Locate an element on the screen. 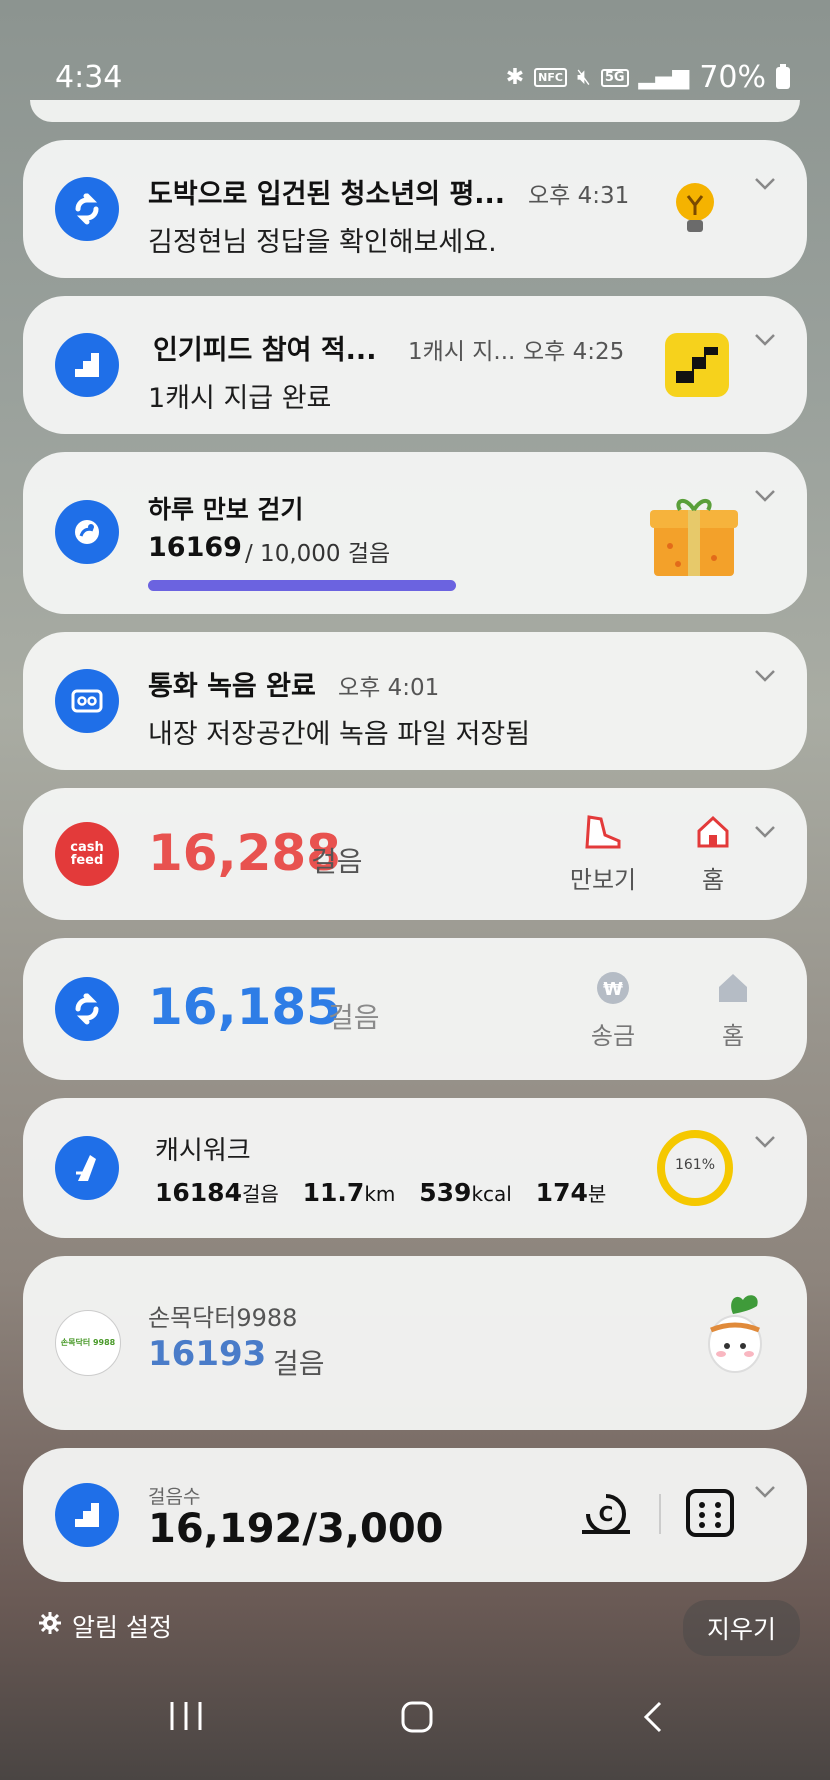  voice-recorder-app-icon is located at coordinates (87, 701).